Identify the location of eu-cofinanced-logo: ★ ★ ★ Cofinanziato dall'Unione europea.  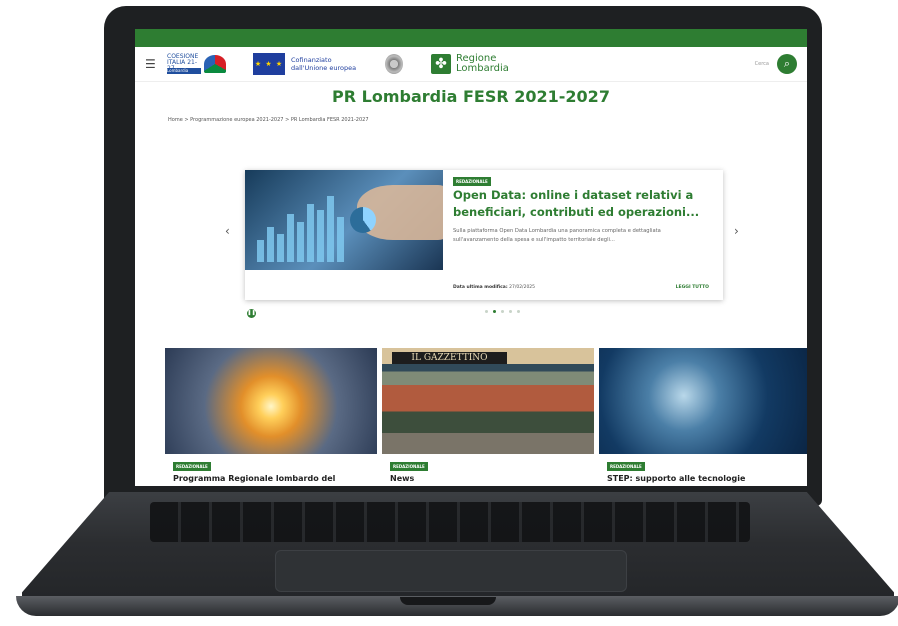
(312, 64).